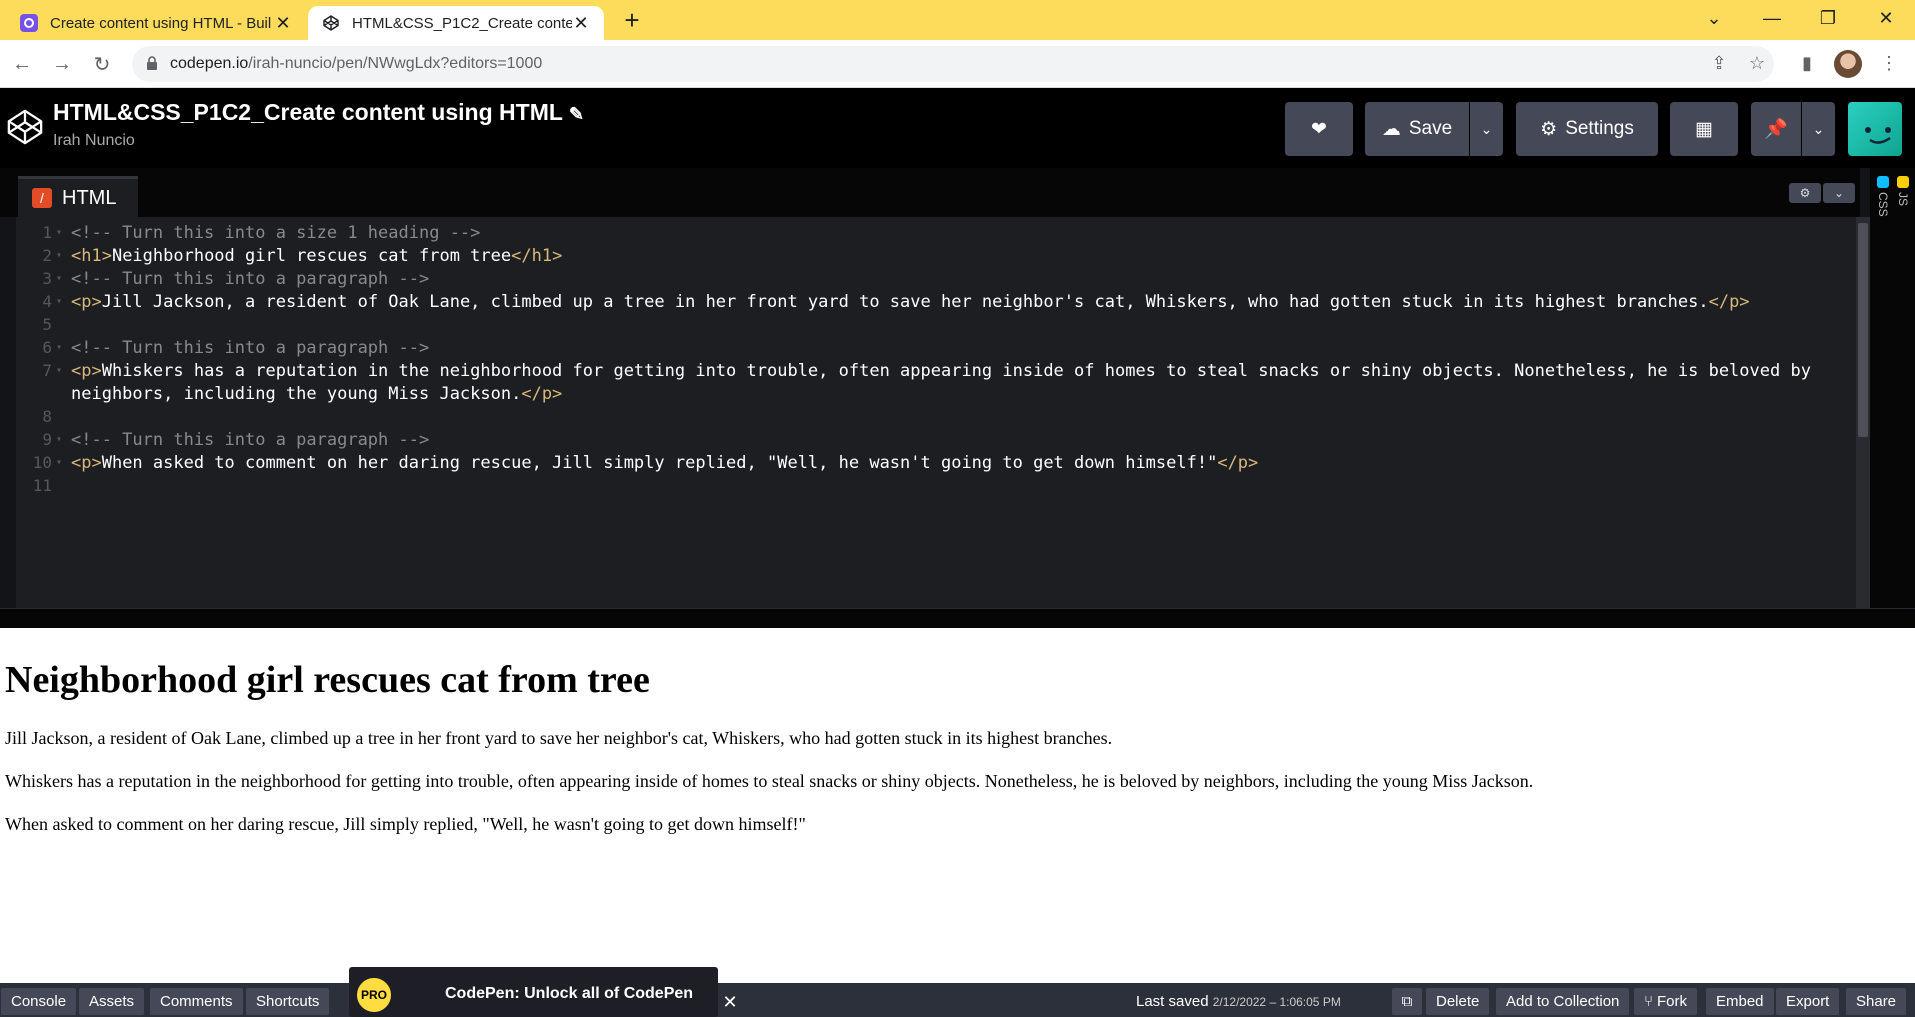 Image resolution: width=1915 pixels, height=1017 pixels. I want to click on share-button: Share, so click(1876, 1001).